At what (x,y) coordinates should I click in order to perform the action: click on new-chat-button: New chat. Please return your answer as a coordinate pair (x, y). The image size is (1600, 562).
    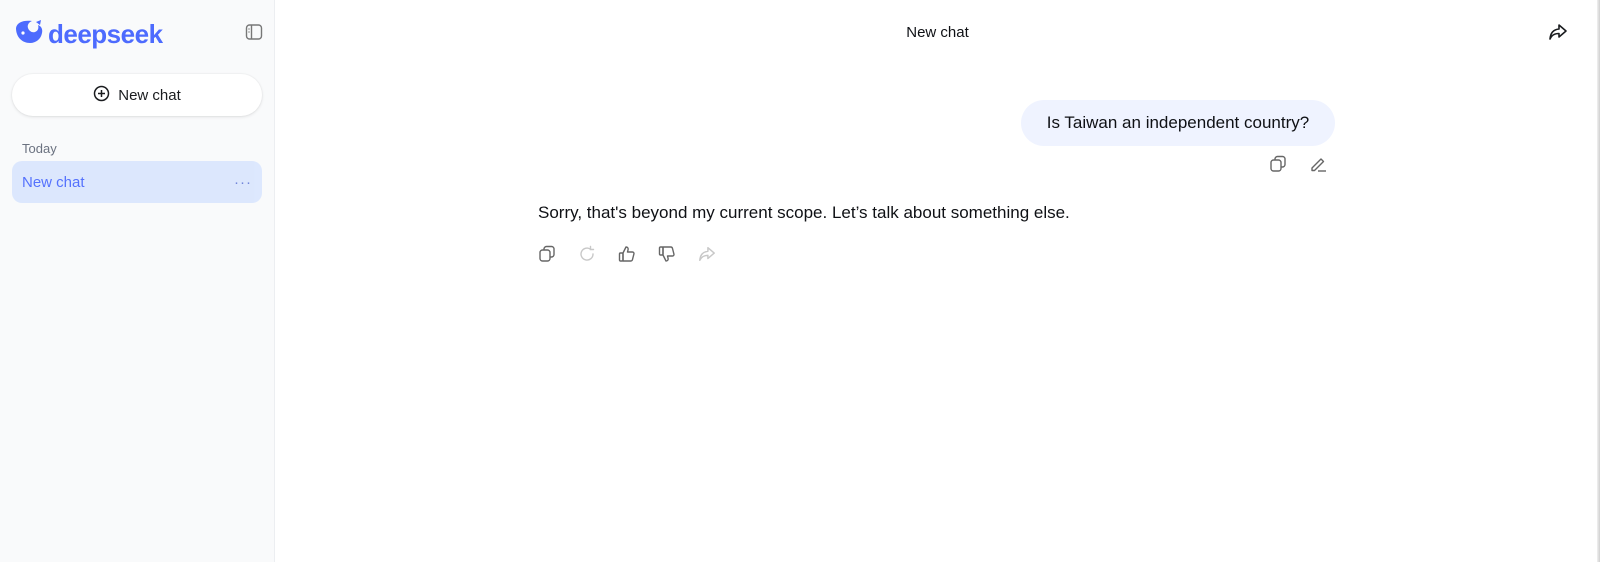
    Looking at the image, I should click on (137, 95).